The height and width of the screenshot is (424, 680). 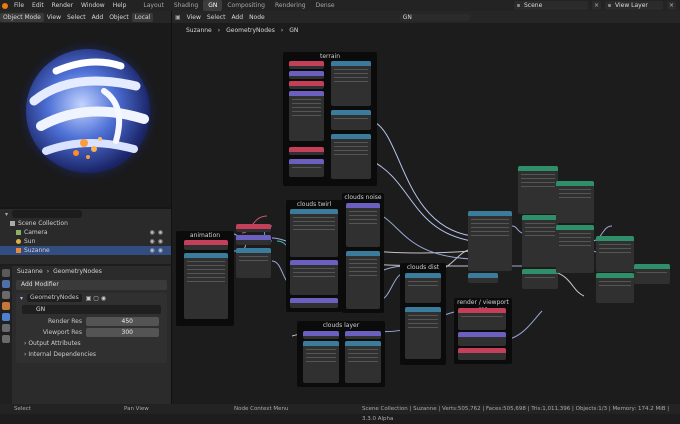 What do you see at coordinates (6, 295) in the screenshot?
I see `output-tab-icon` at bounding box center [6, 295].